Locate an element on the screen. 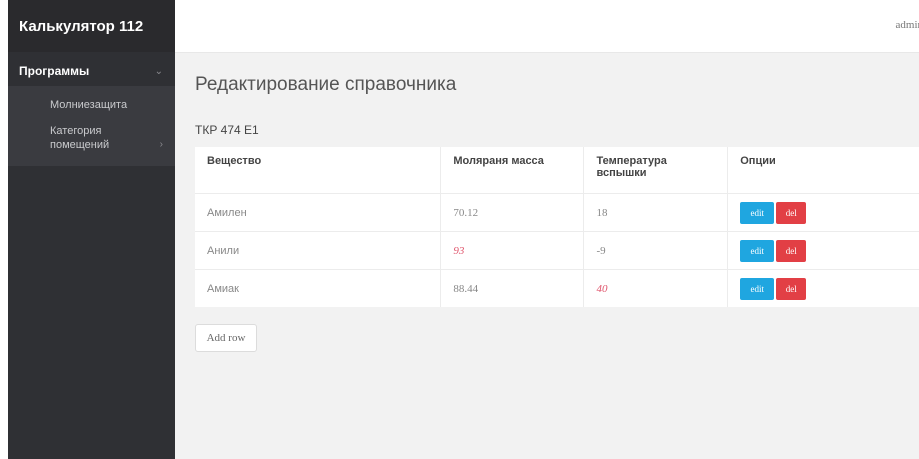  page-title: Редактирование справочника is located at coordinates (326, 84).